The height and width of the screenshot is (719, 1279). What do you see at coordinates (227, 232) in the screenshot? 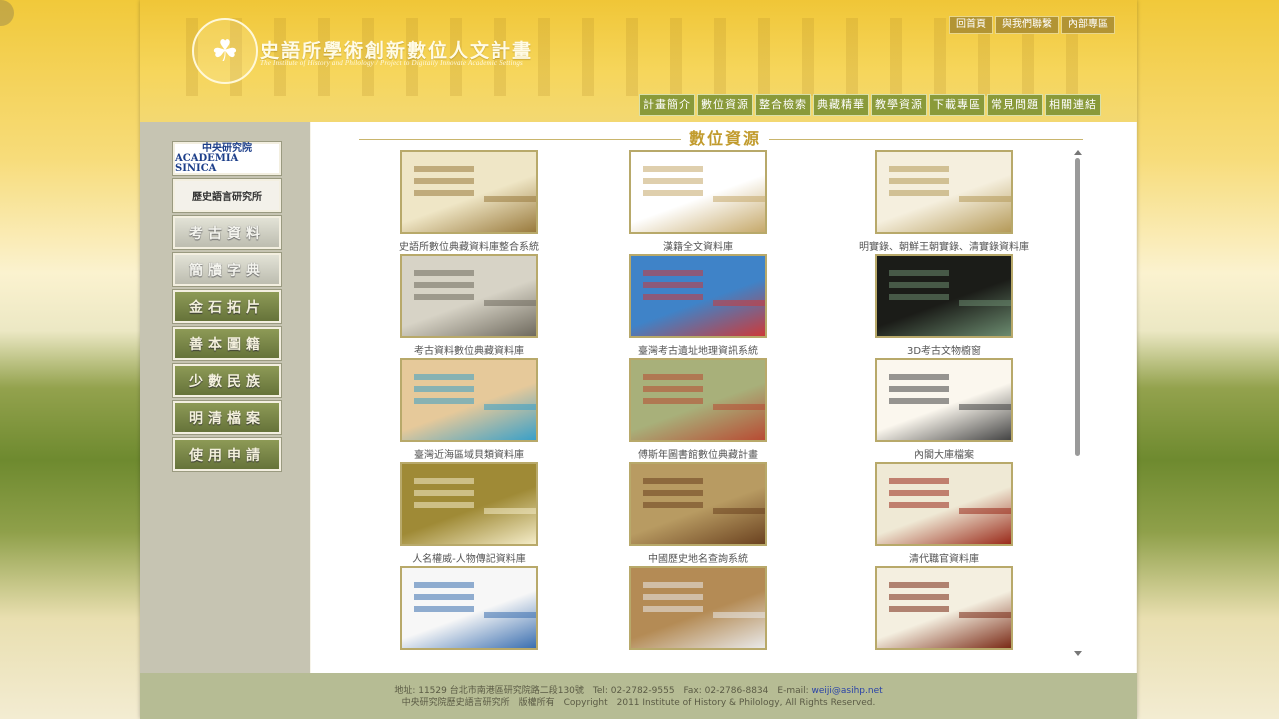
I see `sidebar-item-archaeology: 考古資料` at bounding box center [227, 232].